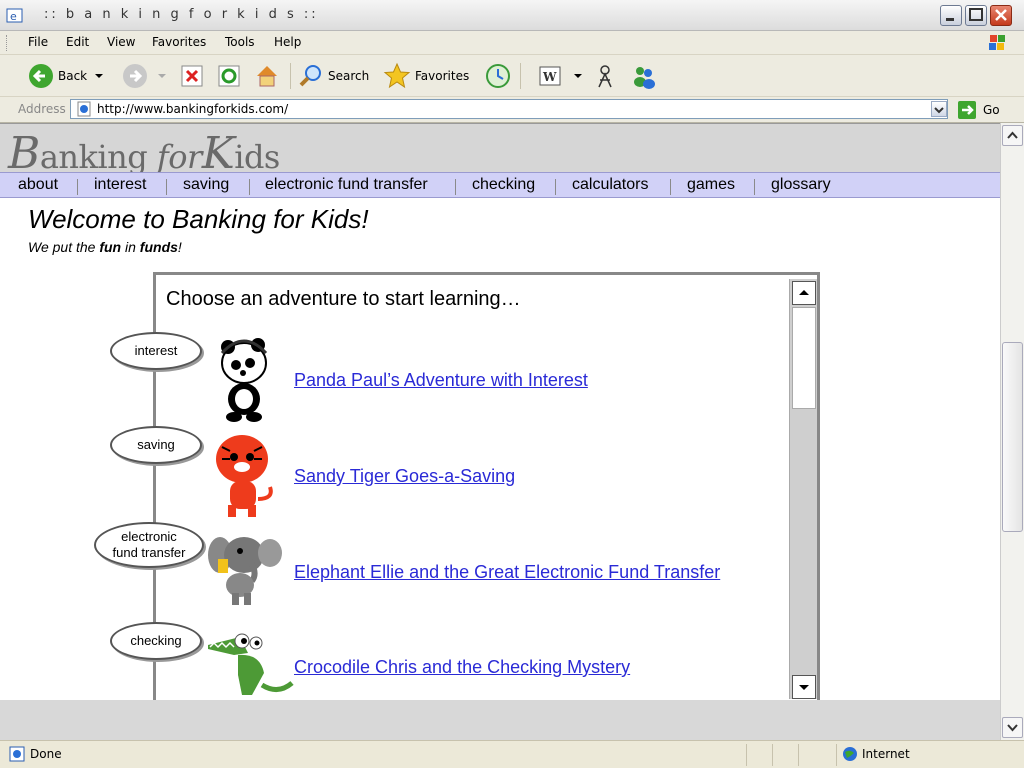 The height and width of the screenshot is (768, 1024). What do you see at coordinates (7, 43) in the screenshot?
I see `menu-grip` at bounding box center [7, 43].